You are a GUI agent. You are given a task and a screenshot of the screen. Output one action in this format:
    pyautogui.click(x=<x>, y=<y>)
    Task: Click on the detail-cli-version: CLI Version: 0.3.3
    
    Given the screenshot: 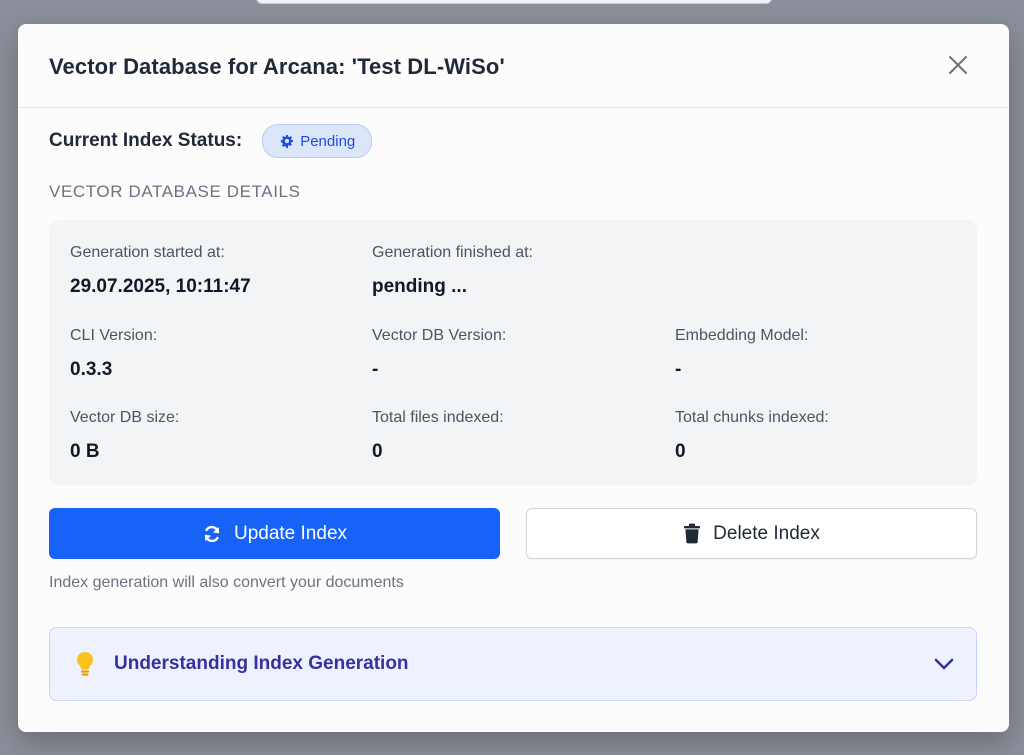 What is the action you would take?
    pyautogui.click(x=215, y=354)
    